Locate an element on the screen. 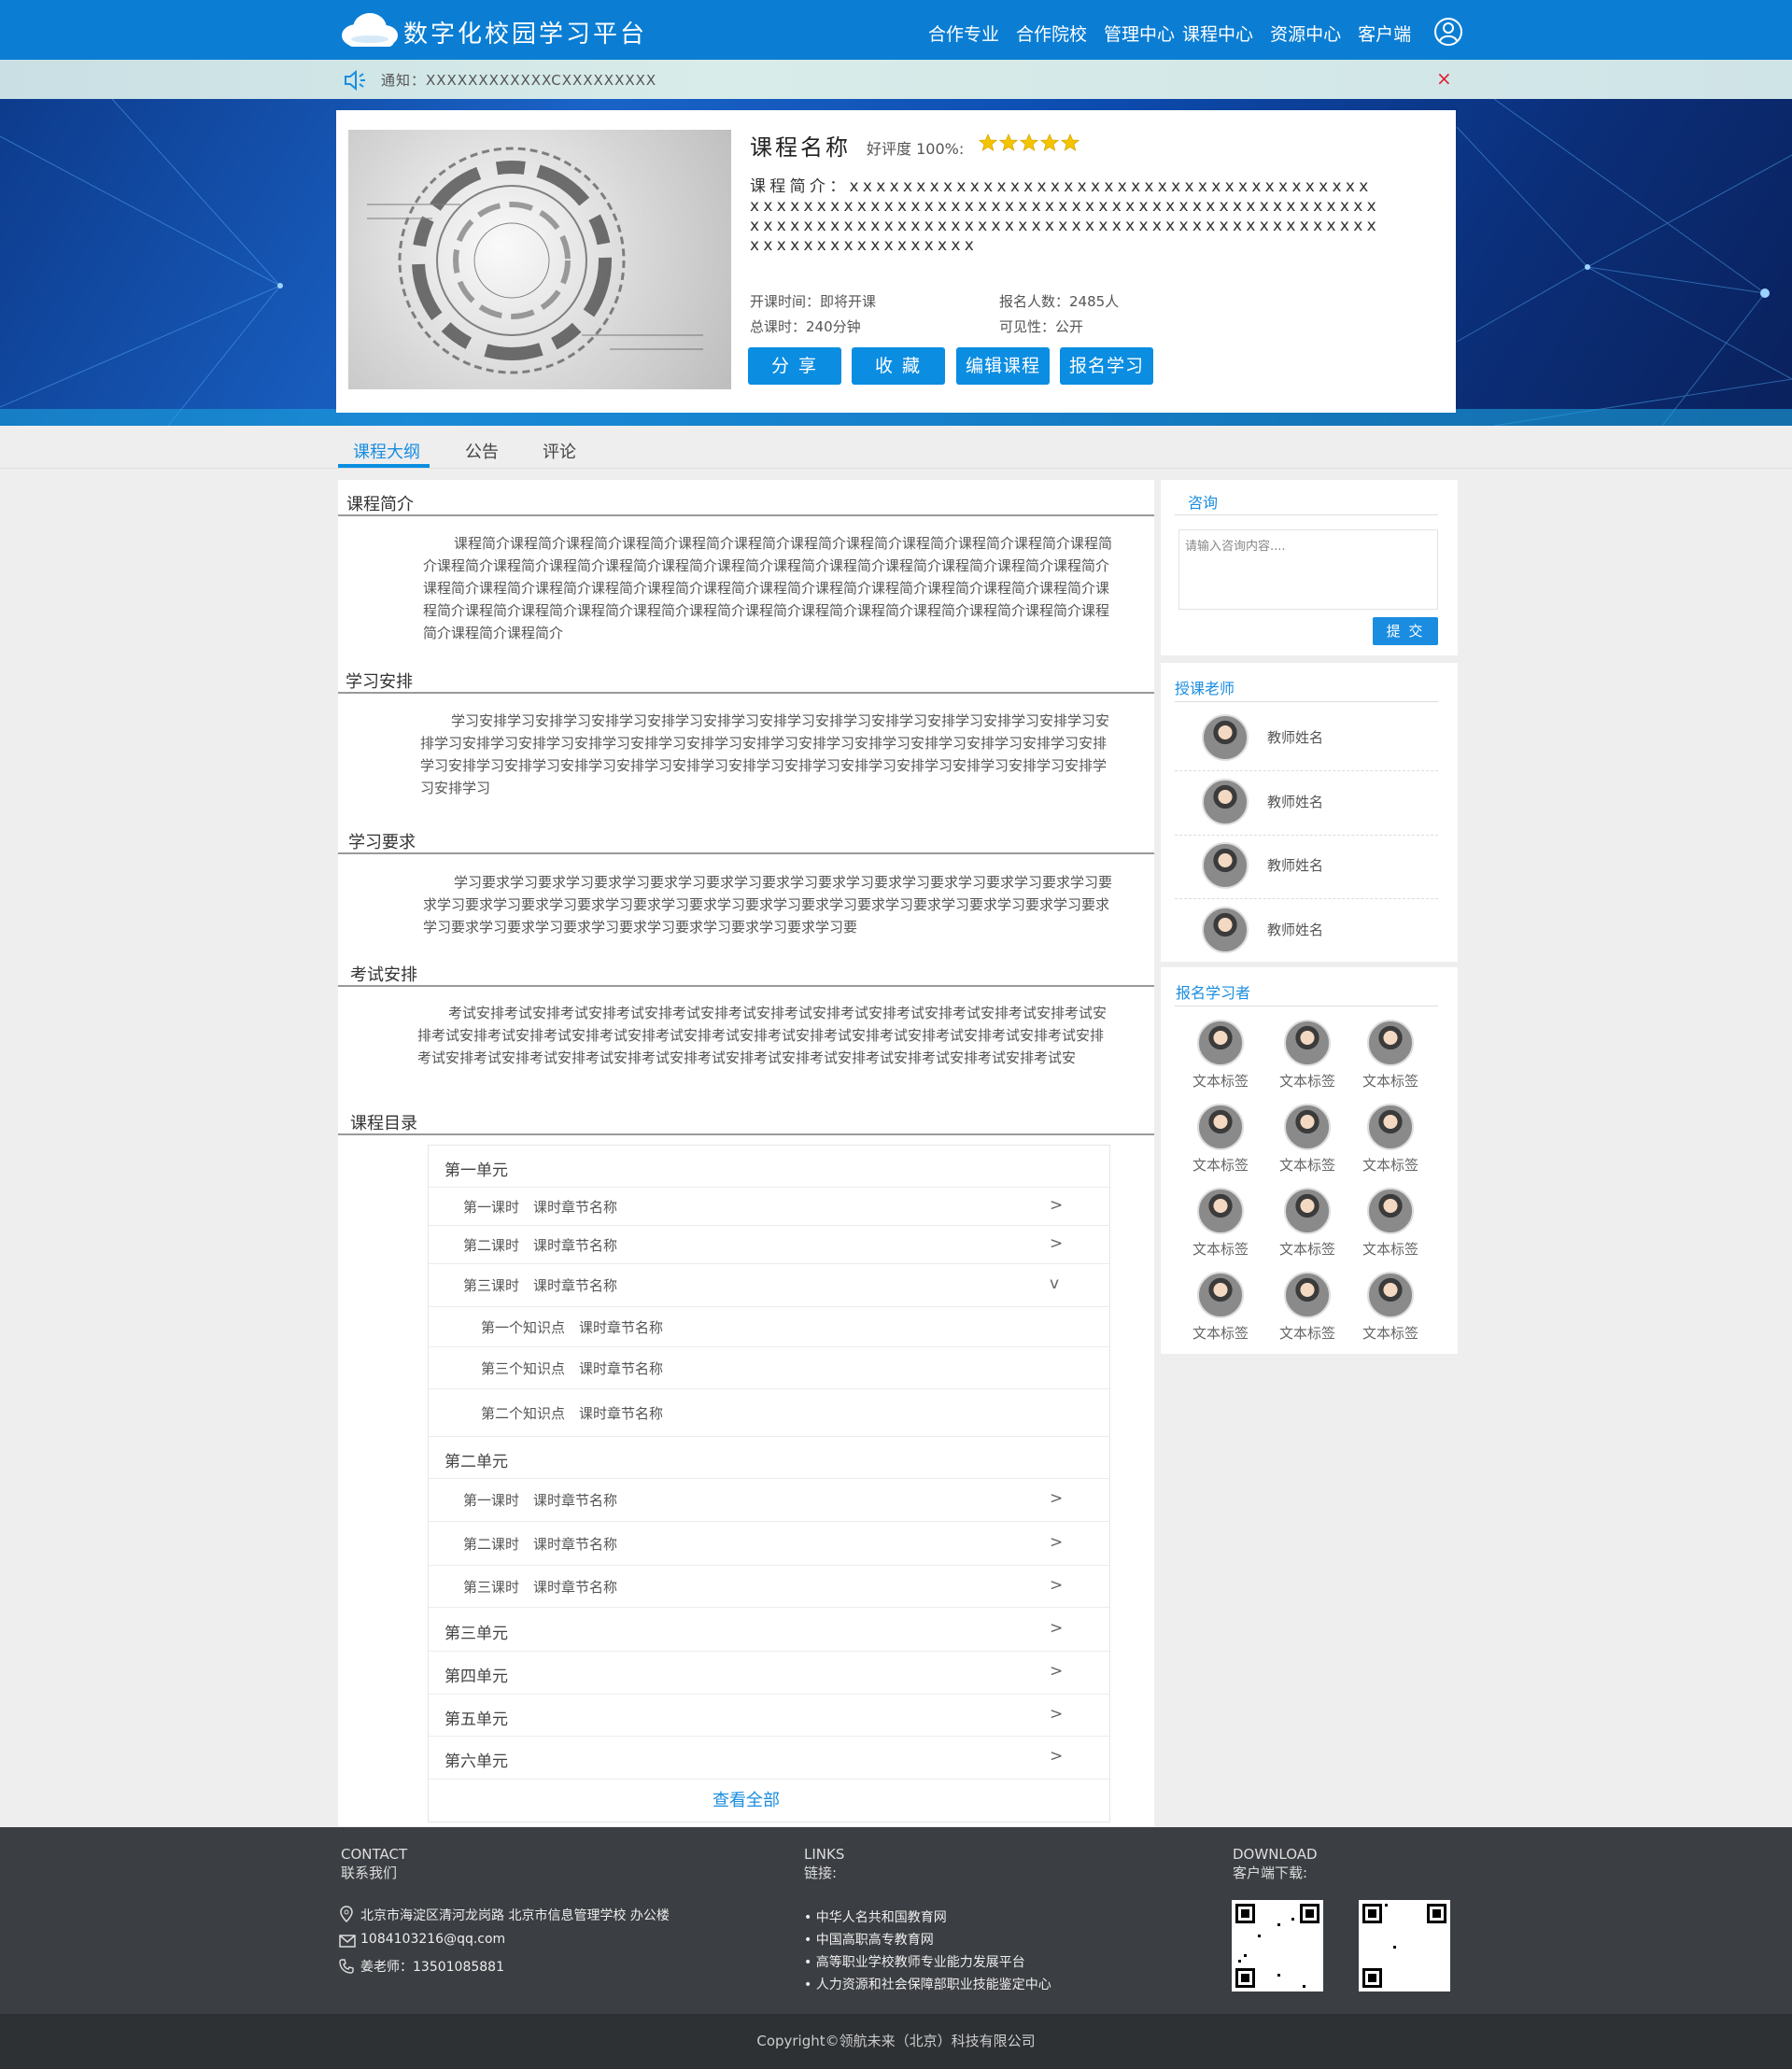 The height and width of the screenshot is (2069, 1792). course-cover-image is located at coordinates (539, 259).